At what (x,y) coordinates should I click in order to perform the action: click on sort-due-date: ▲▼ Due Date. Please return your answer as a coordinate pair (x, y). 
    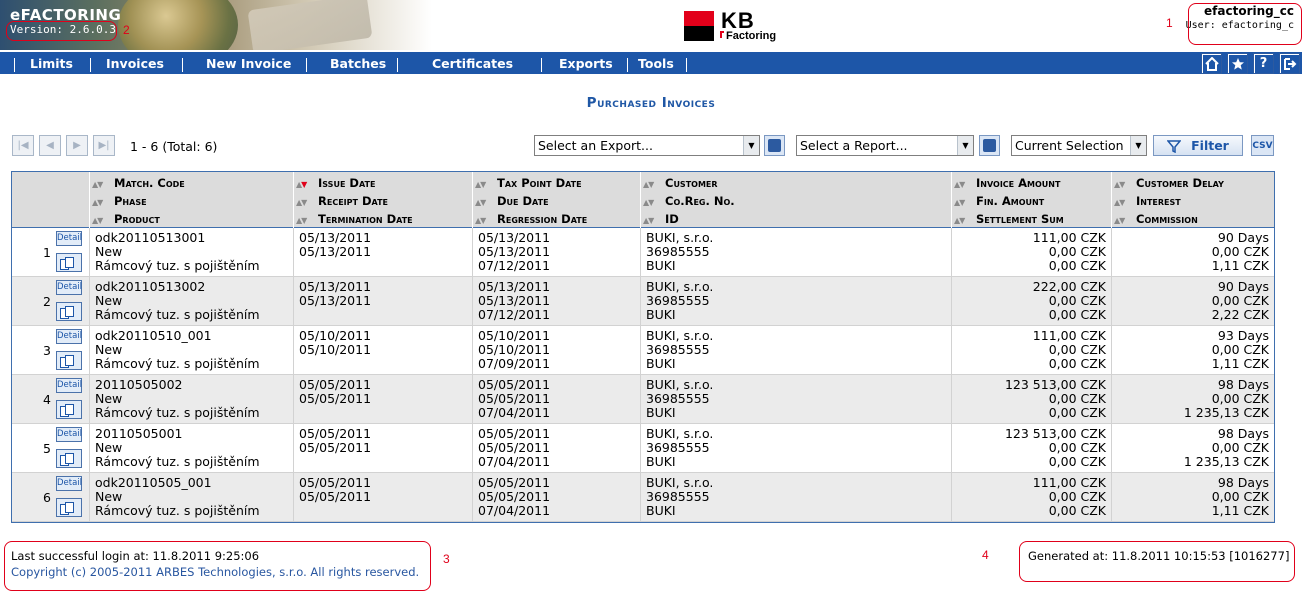
    Looking at the image, I should click on (556, 201).